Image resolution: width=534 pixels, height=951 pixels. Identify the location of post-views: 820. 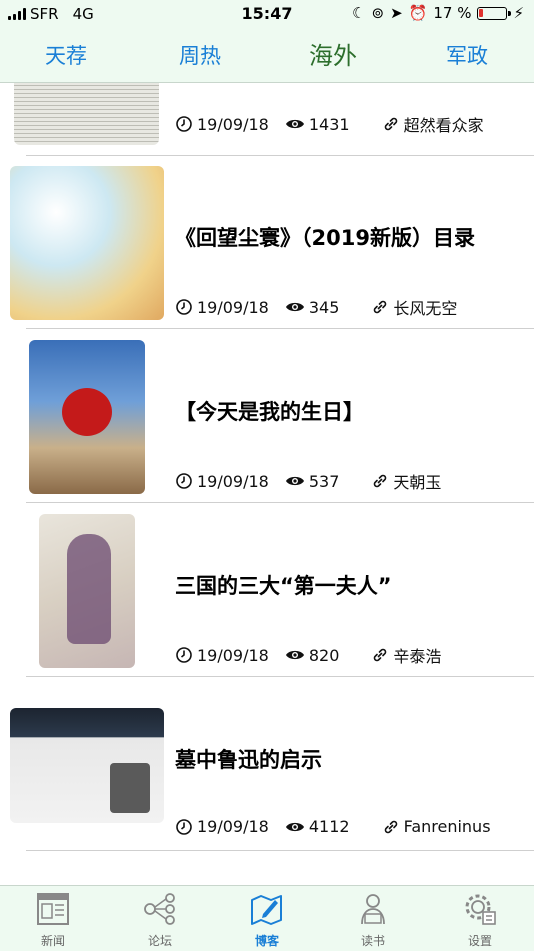
(324, 655).